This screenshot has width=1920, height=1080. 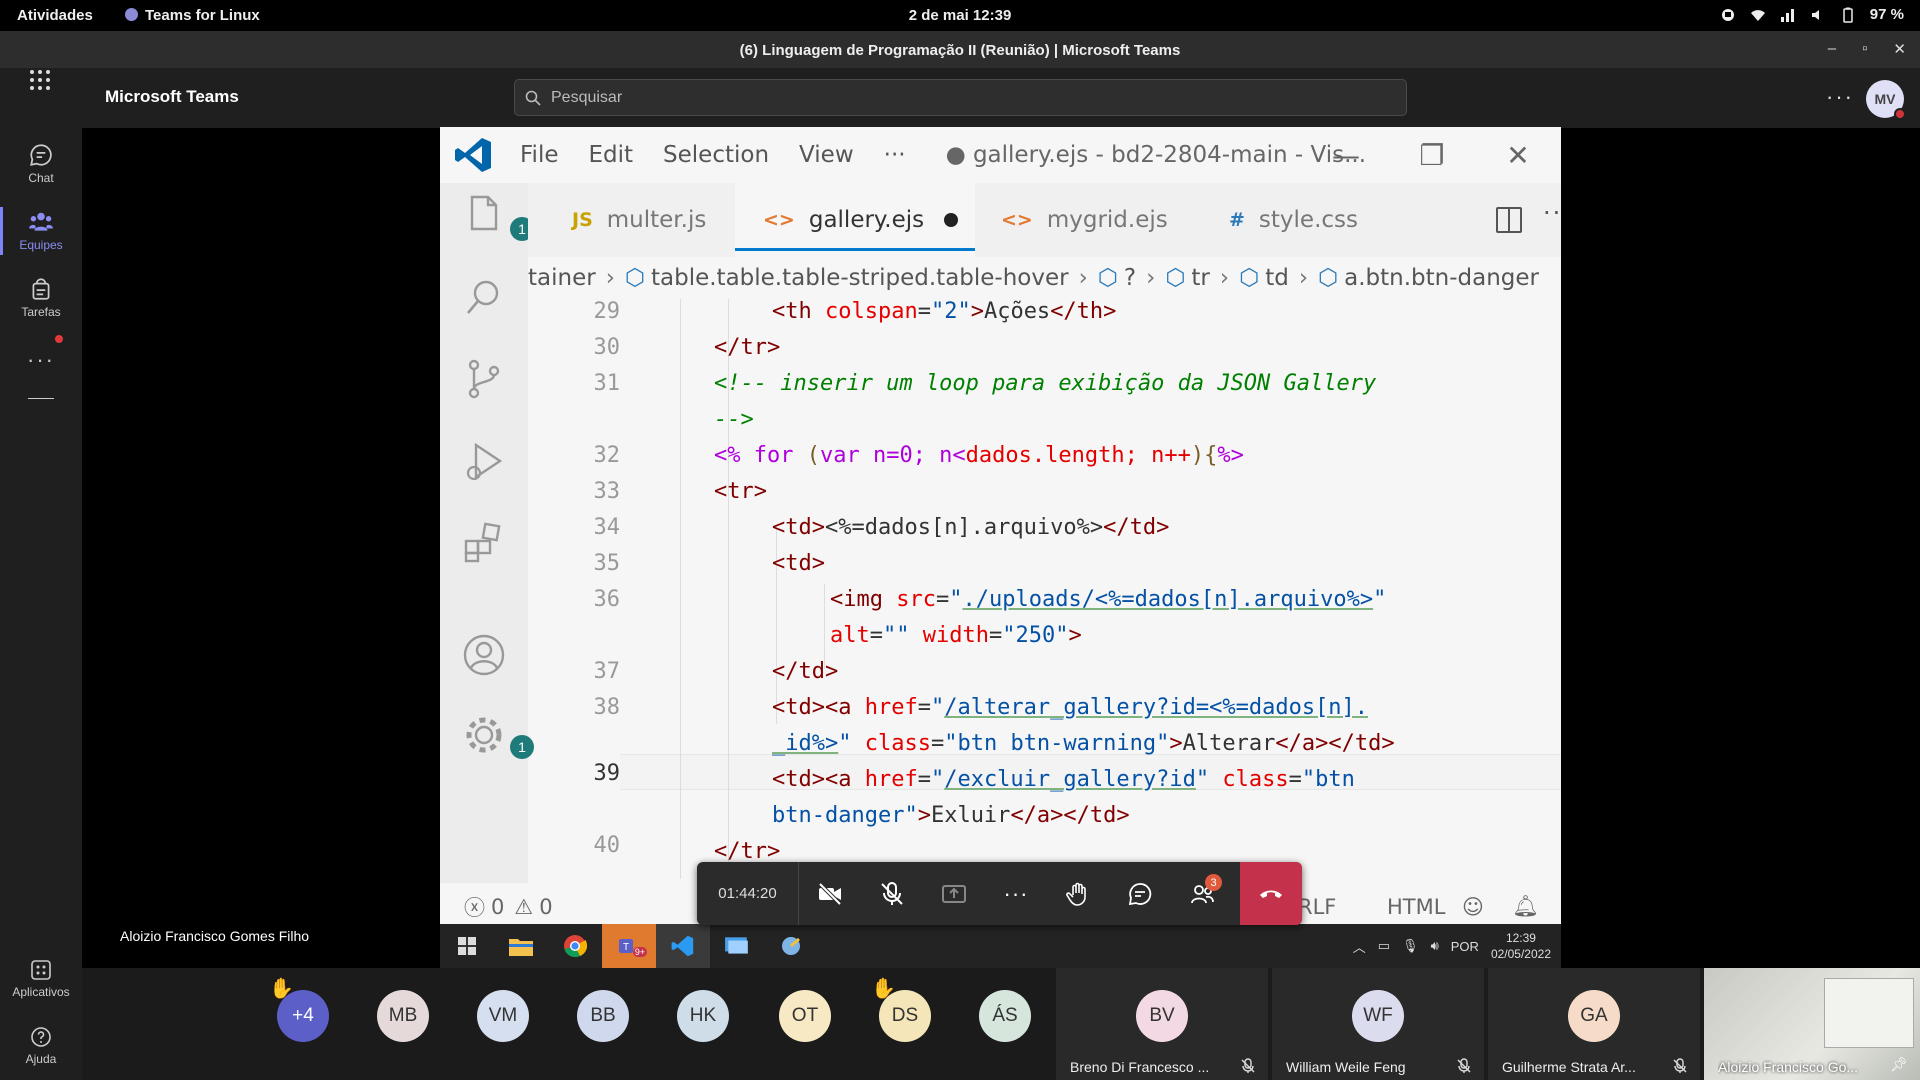 I want to click on account-icon, so click(x=484, y=655).